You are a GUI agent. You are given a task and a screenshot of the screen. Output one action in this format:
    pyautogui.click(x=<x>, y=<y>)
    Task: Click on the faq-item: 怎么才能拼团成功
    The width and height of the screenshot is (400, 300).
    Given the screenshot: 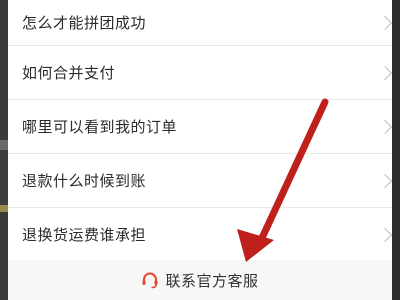 What is the action you would take?
    pyautogui.click(x=200, y=23)
    